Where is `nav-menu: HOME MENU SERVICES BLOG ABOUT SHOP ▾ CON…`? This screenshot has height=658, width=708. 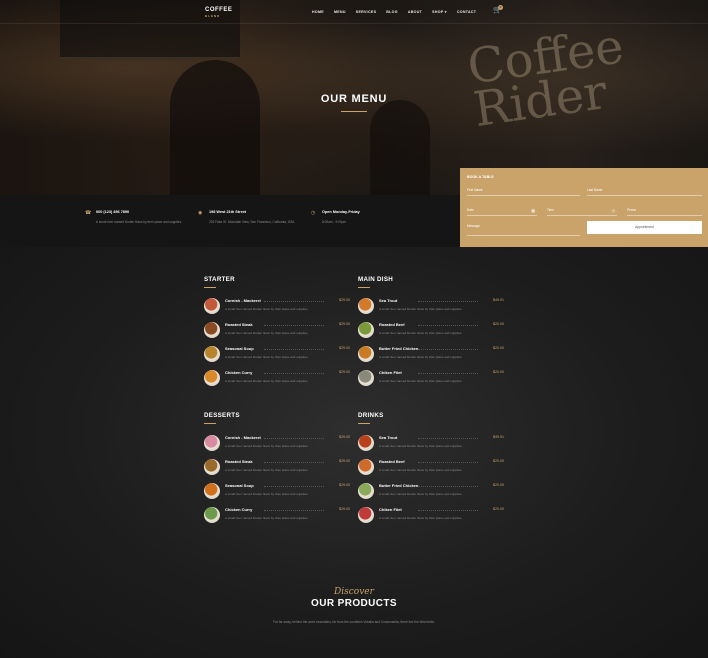
nav-menu: HOME MENU SERVICES BLOG ABOUT SHOP ▾ CON… is located at coordinates (394, 12).